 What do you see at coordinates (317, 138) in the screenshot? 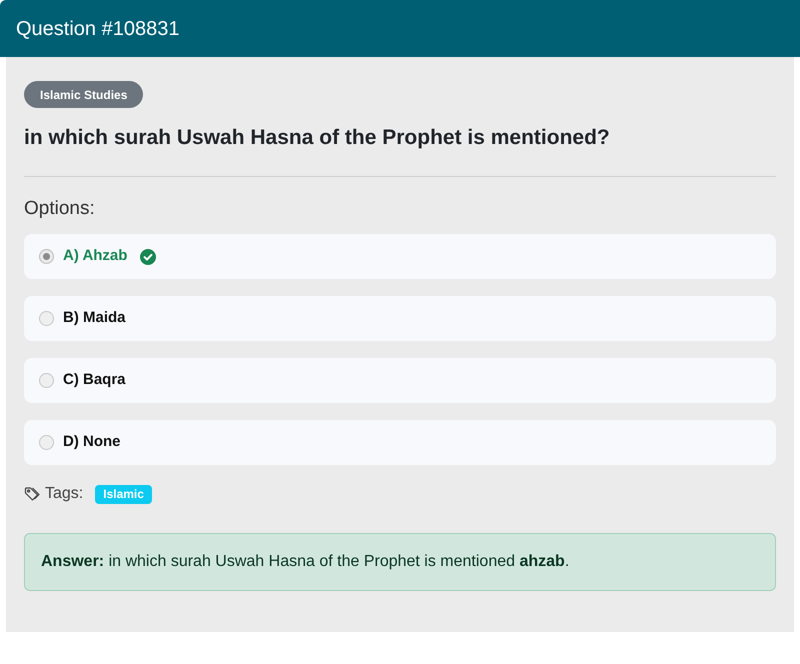
I see `question-text: in which surah Uswah Hasna of the Prophet is mentioned?` at bounding box center [317, 138].